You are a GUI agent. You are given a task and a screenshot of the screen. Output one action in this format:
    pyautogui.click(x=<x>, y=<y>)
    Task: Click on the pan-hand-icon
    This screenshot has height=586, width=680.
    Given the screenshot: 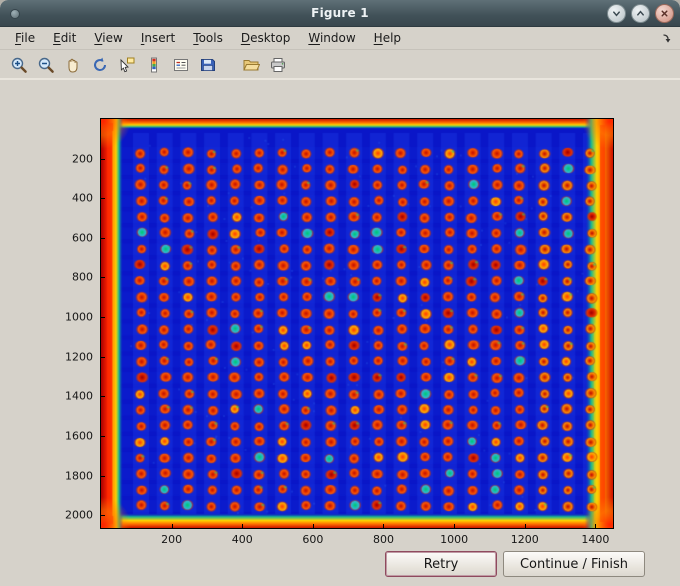 What is the action you would take?
    pyautogui.click(x=73, y=65)
    